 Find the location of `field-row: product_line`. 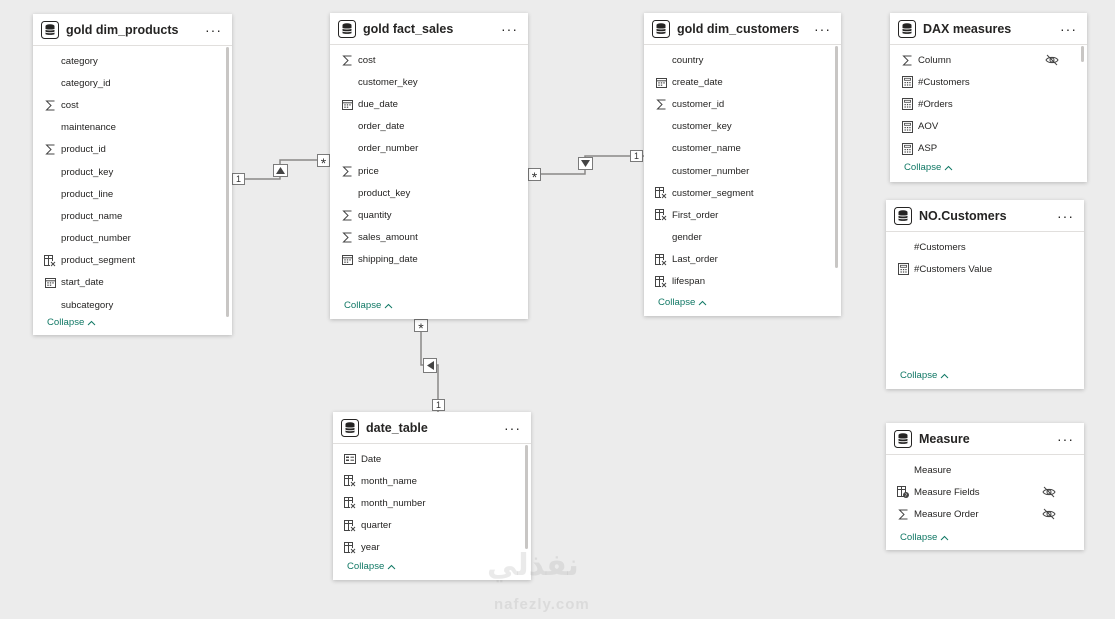

field-row: product_line is located at coordinates (132, 194).